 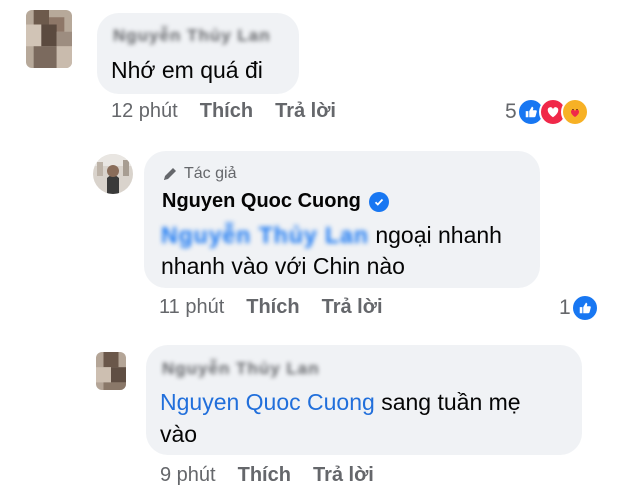 I want to click on comment-author: Nguyen Quoc Cuong, so click(x=275, y=201).